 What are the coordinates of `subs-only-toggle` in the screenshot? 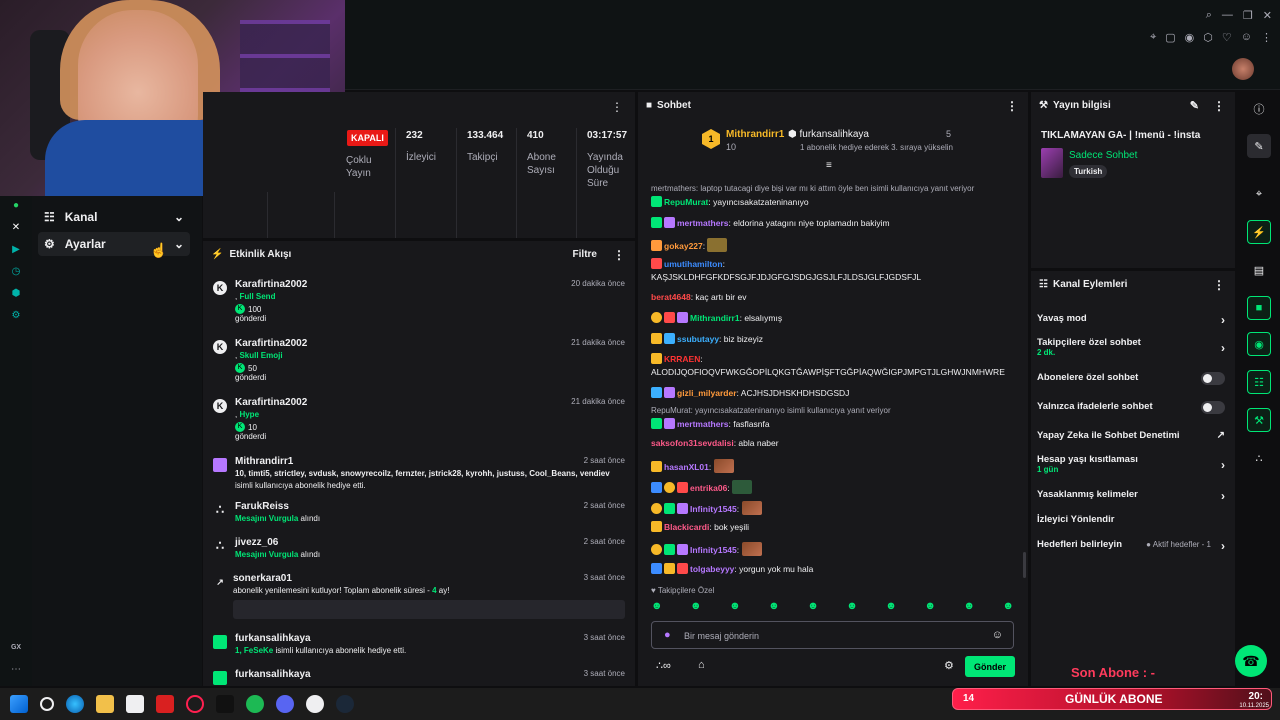 It's located at (1213, 378).